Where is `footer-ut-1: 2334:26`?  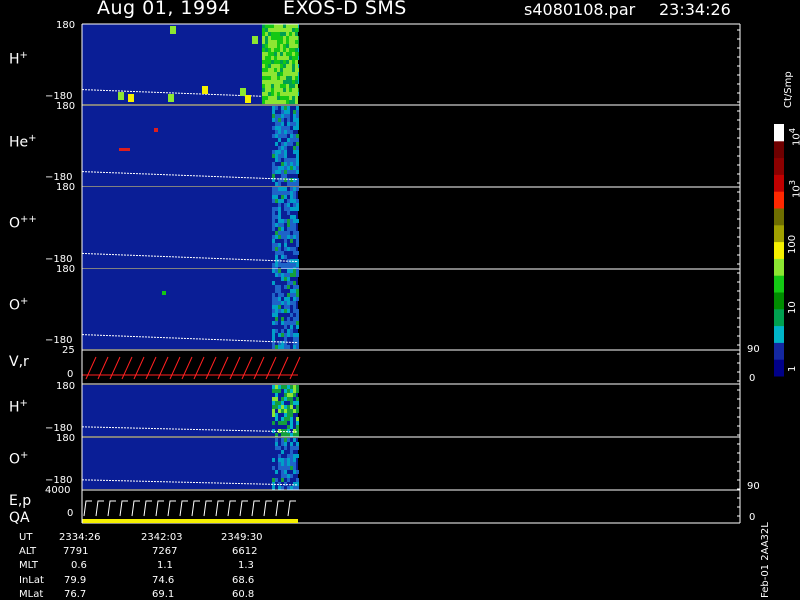 footer-ut-1: 2334:26 is located at coordinates (80, 537).